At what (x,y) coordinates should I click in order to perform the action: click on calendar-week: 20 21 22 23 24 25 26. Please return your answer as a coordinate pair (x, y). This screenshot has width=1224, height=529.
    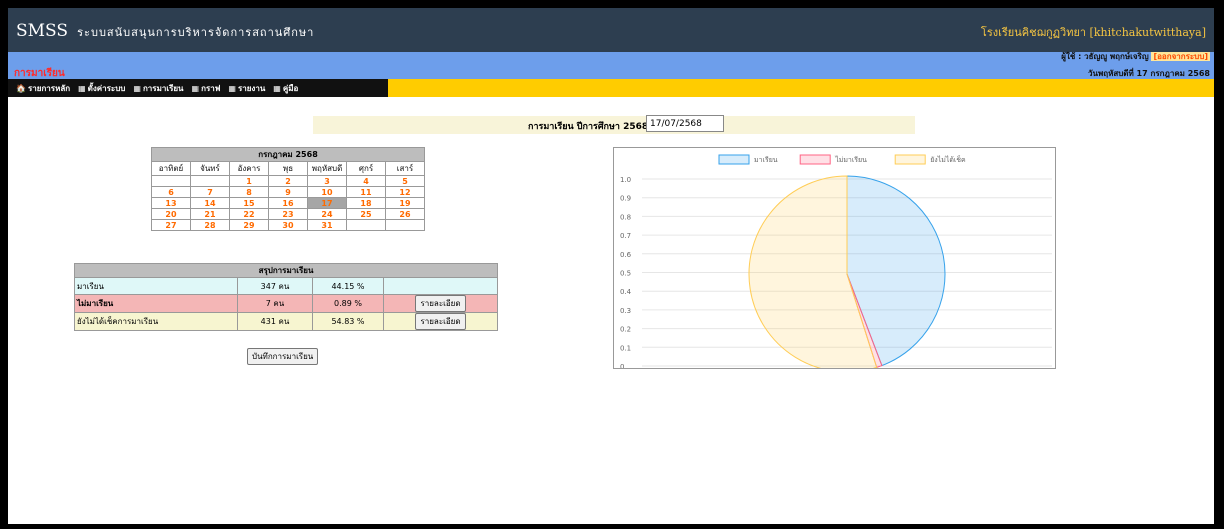
    Looking at the image, I should click on (288, 214).